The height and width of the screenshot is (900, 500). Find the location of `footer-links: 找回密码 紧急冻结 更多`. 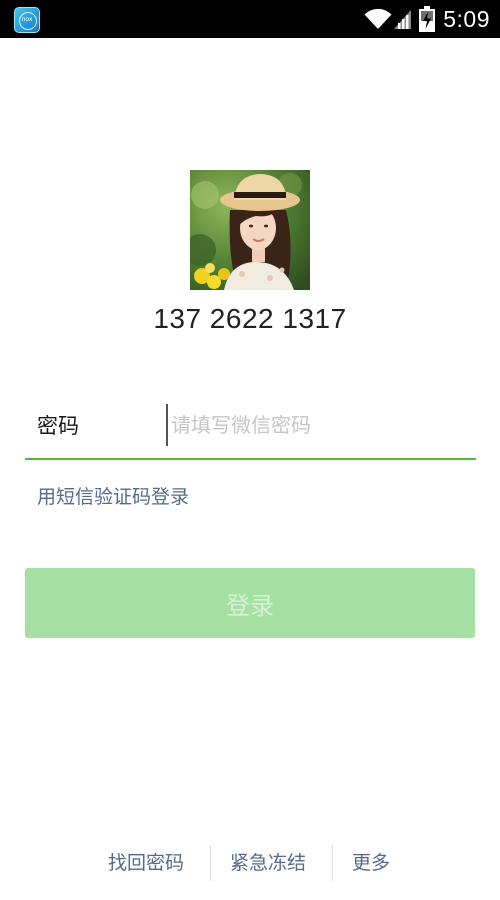

footer-links: 找回密码 紧急冻结 更多 is located at coordinates (250, 863).